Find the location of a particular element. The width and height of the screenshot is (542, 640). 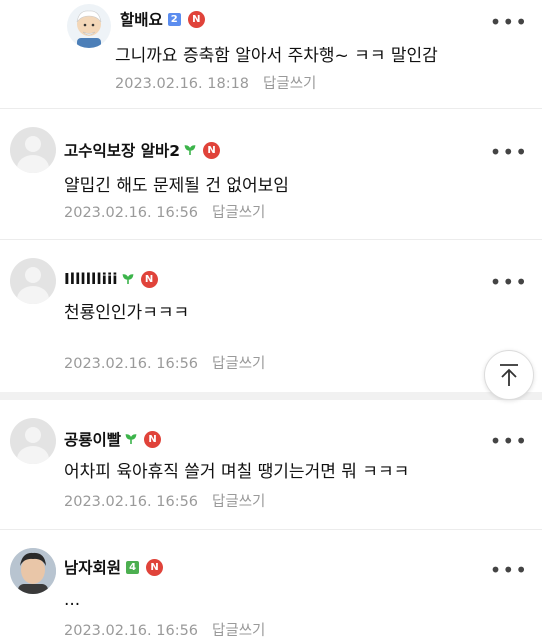

comment-text: 천룡인인가ㅋㅋㅋ is located at coordinates (127, 313).